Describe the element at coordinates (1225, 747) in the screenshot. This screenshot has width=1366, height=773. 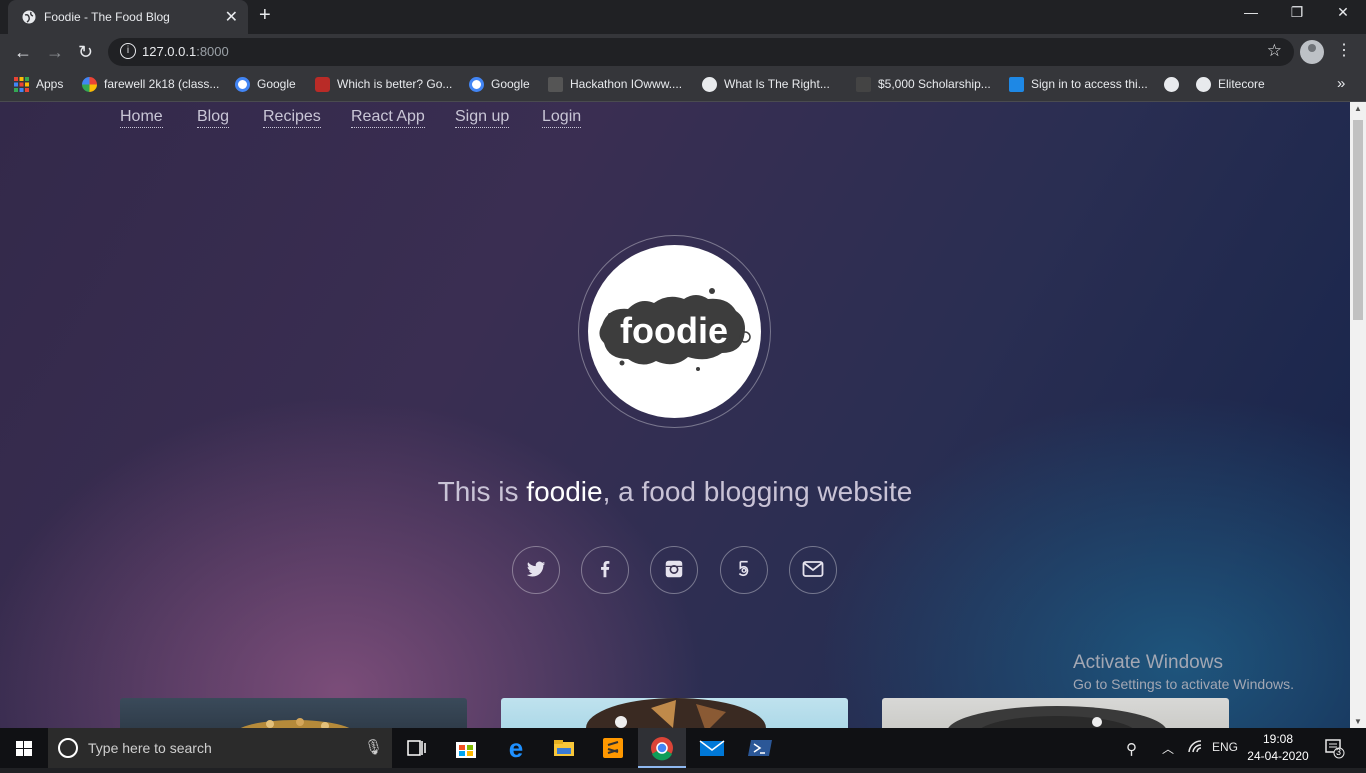
I see `language-indicator: ENG` at that location.